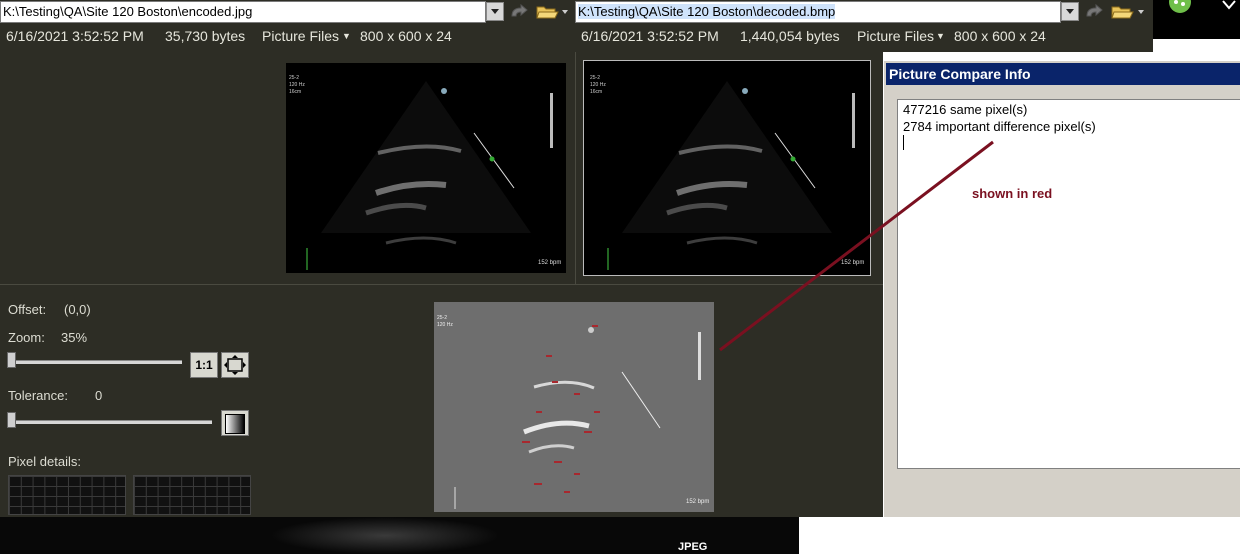  I want to click on text-caret, so click(903, 142).